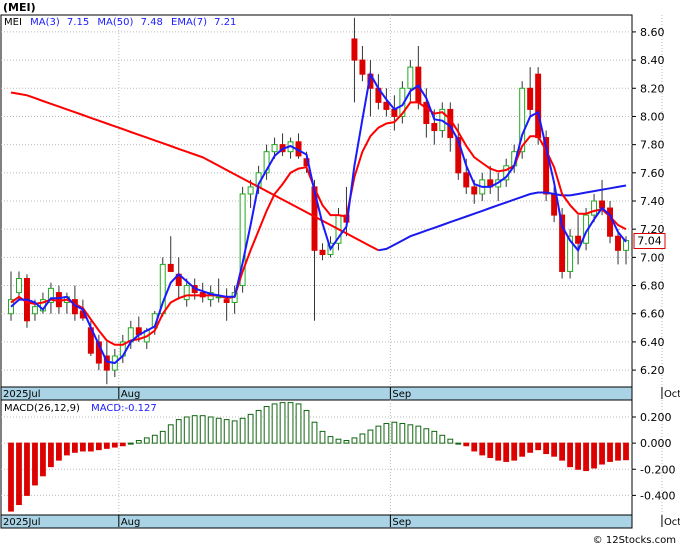 The width and height of the screenshot is (680, 550). What do you see at coordinates (652, 286) in the screenshot?
I see `price-tick-label: 6.80` at bounding box center [652, 286].